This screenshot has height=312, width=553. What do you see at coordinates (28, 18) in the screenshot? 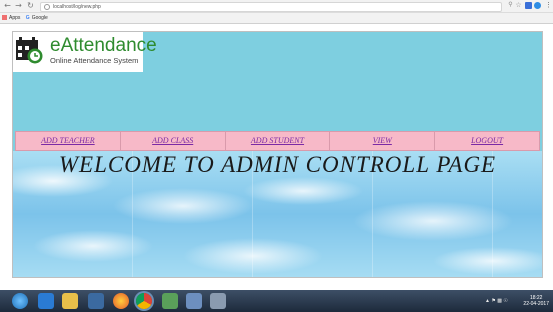
I see `google-icon: G` at bounding box center [28, 18].